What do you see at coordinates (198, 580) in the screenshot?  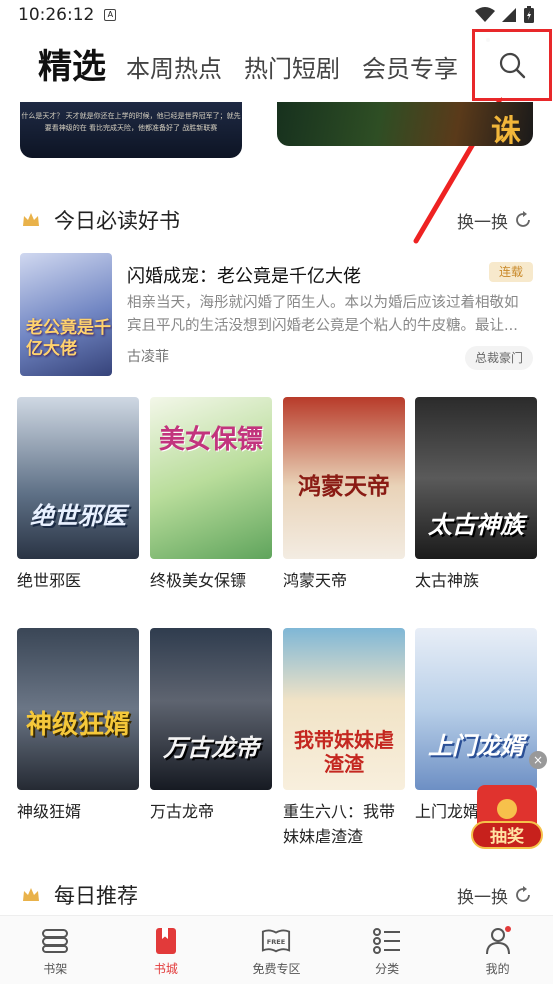 I see `book-title: 终极美女保镖` at bounding box center [198, 580].